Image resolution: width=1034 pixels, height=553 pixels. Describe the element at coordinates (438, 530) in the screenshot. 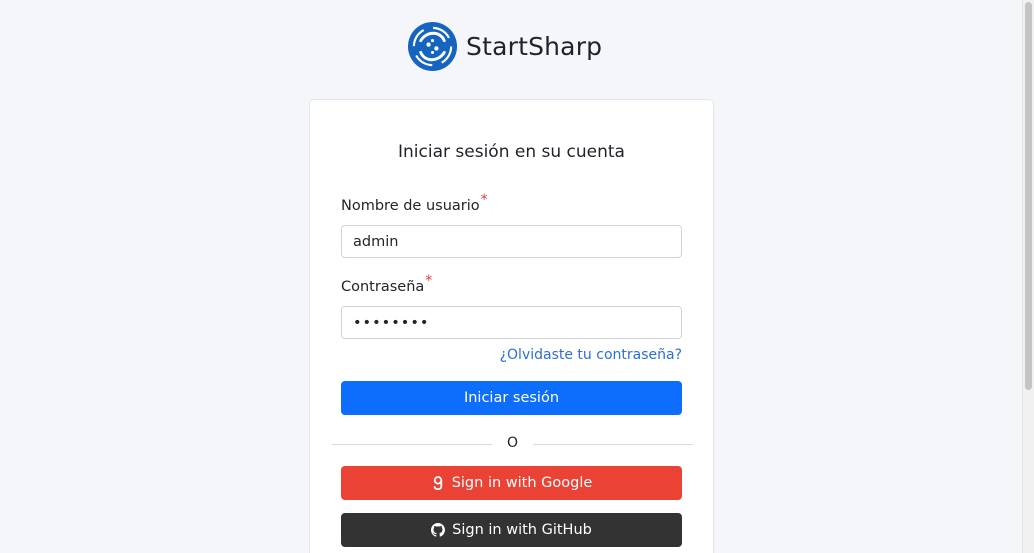

I see `github-icon` at that location.